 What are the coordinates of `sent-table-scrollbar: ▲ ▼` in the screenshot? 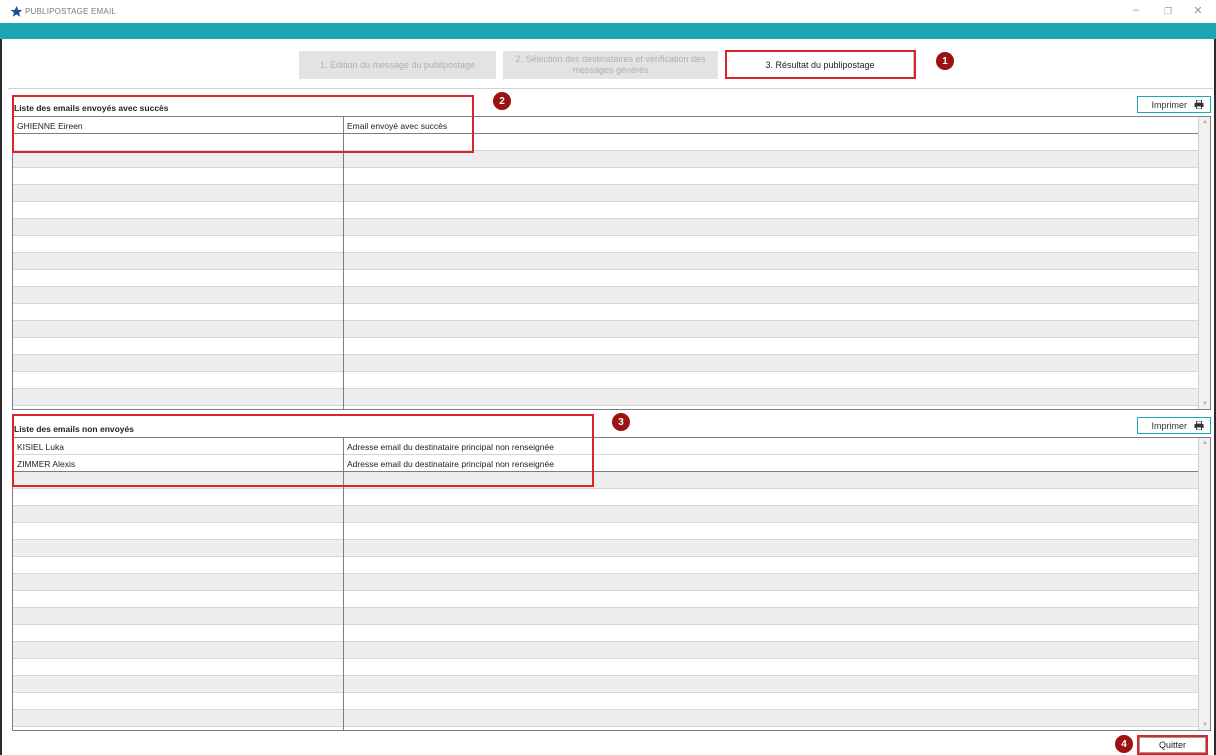 It's located at (1204, 263).